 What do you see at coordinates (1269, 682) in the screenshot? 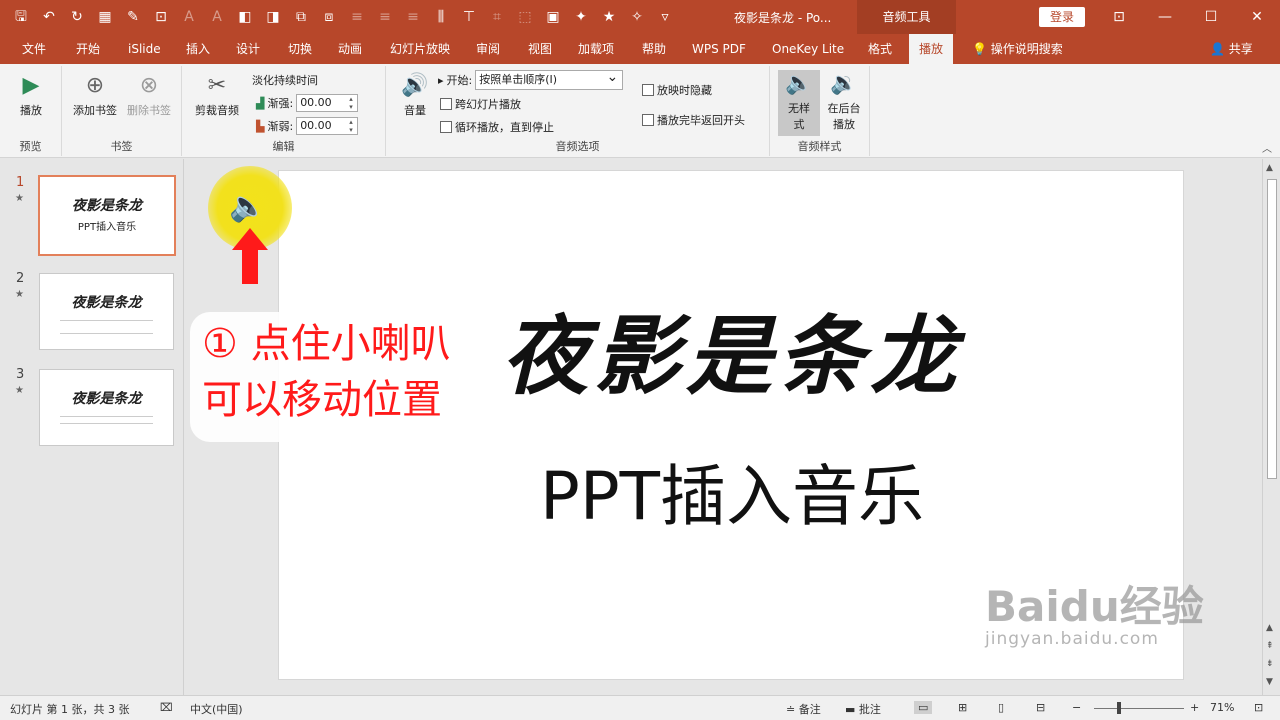
I see `scroll-down-icon: ▼` at bounding box center [1269, 682].